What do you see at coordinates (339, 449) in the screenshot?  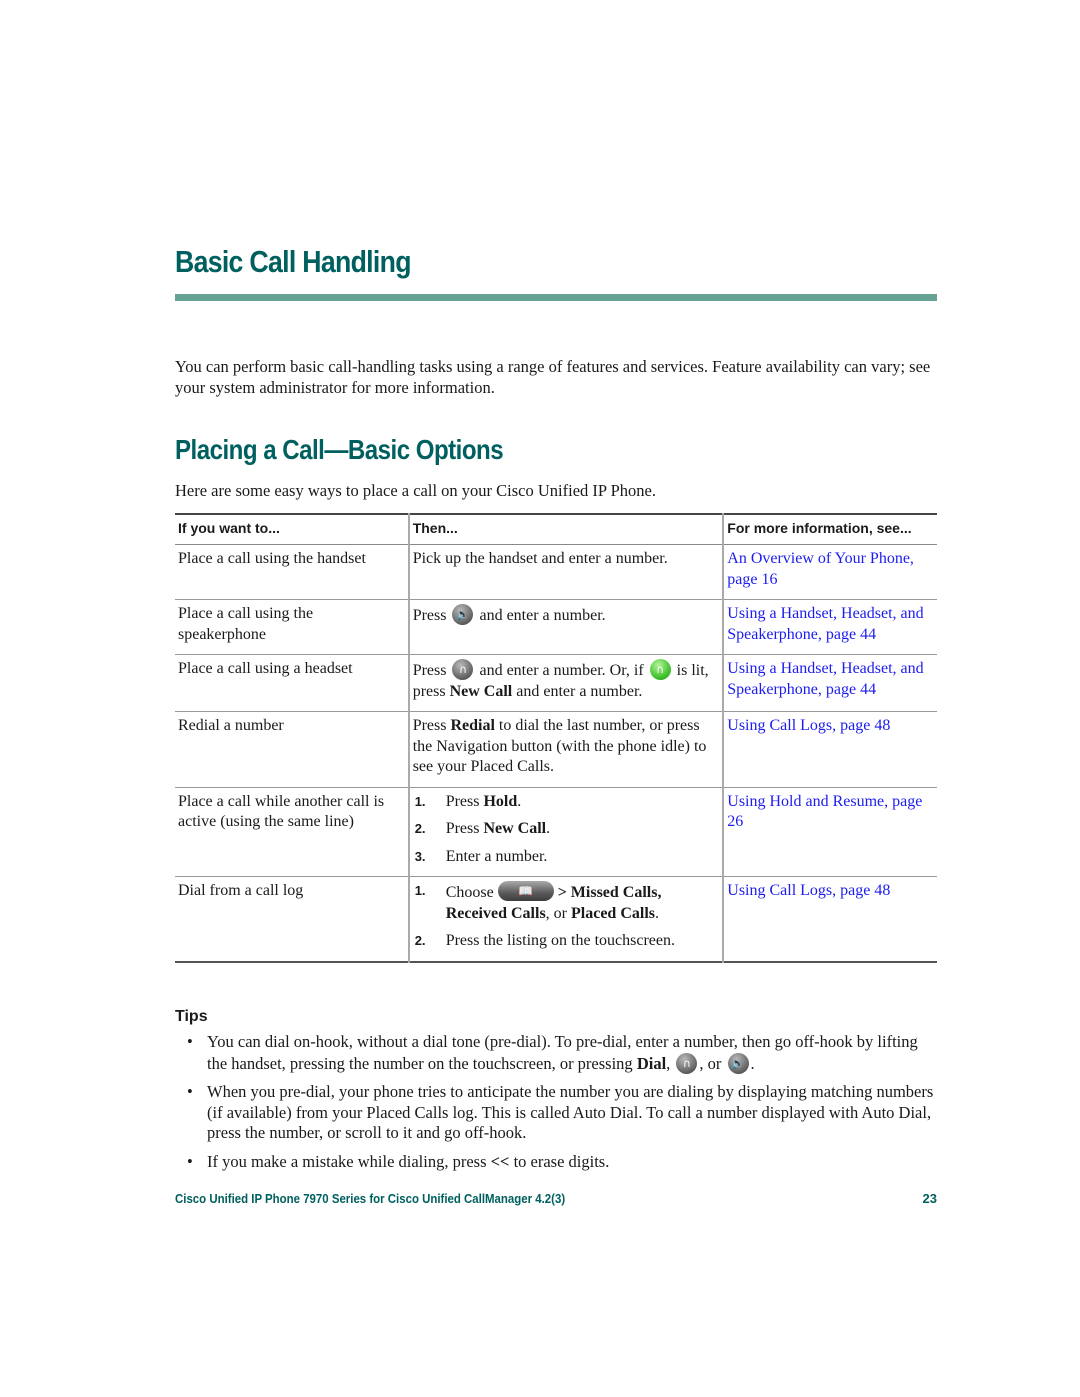 I see `section-title: Placing a Call—Basic Options` at bounding box center [339, 449].